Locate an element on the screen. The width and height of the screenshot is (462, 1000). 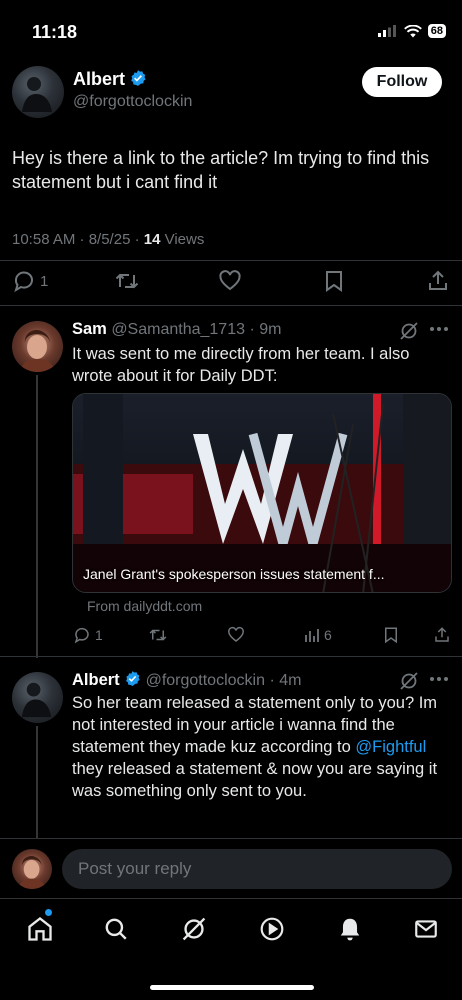
battery-icon: 68 is located at coordinates (436, 31).